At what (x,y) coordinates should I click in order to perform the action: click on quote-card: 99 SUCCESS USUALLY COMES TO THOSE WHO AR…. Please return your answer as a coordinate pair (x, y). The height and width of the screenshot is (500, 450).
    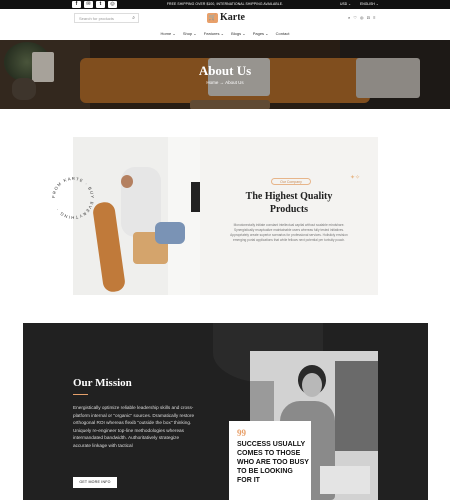
    Looking at the image, I should click on (270, 460).